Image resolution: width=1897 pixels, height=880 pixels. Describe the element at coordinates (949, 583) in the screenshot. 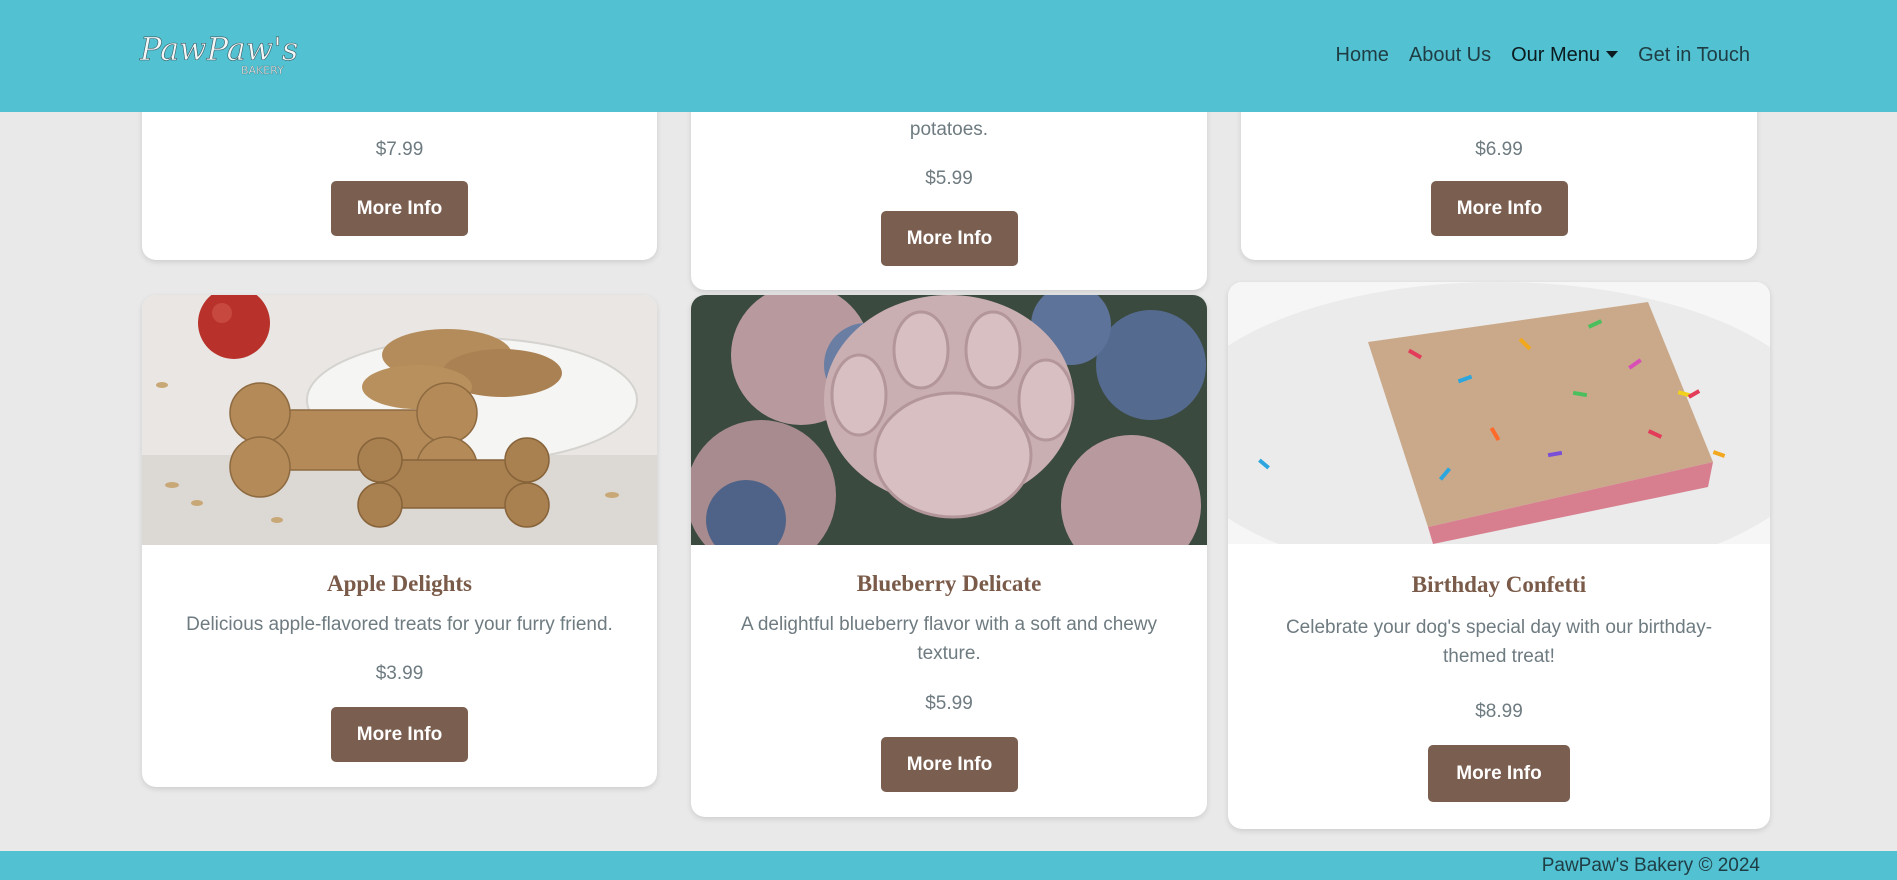

I see `product-title: Blueberry Delicate` at that location.